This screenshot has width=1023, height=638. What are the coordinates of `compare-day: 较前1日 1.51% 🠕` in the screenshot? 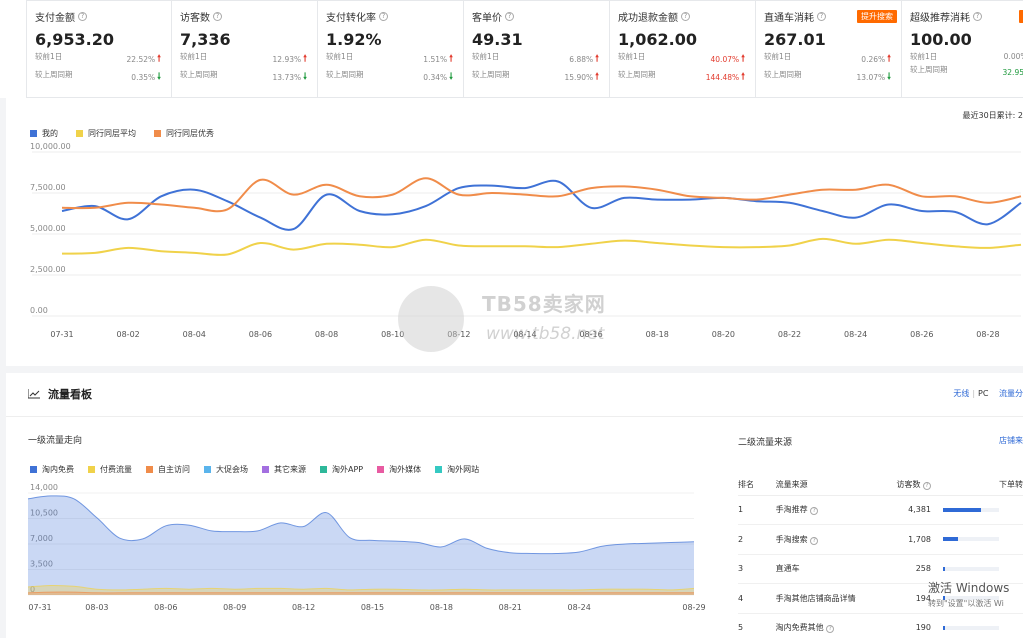 It's located at (391, 59).